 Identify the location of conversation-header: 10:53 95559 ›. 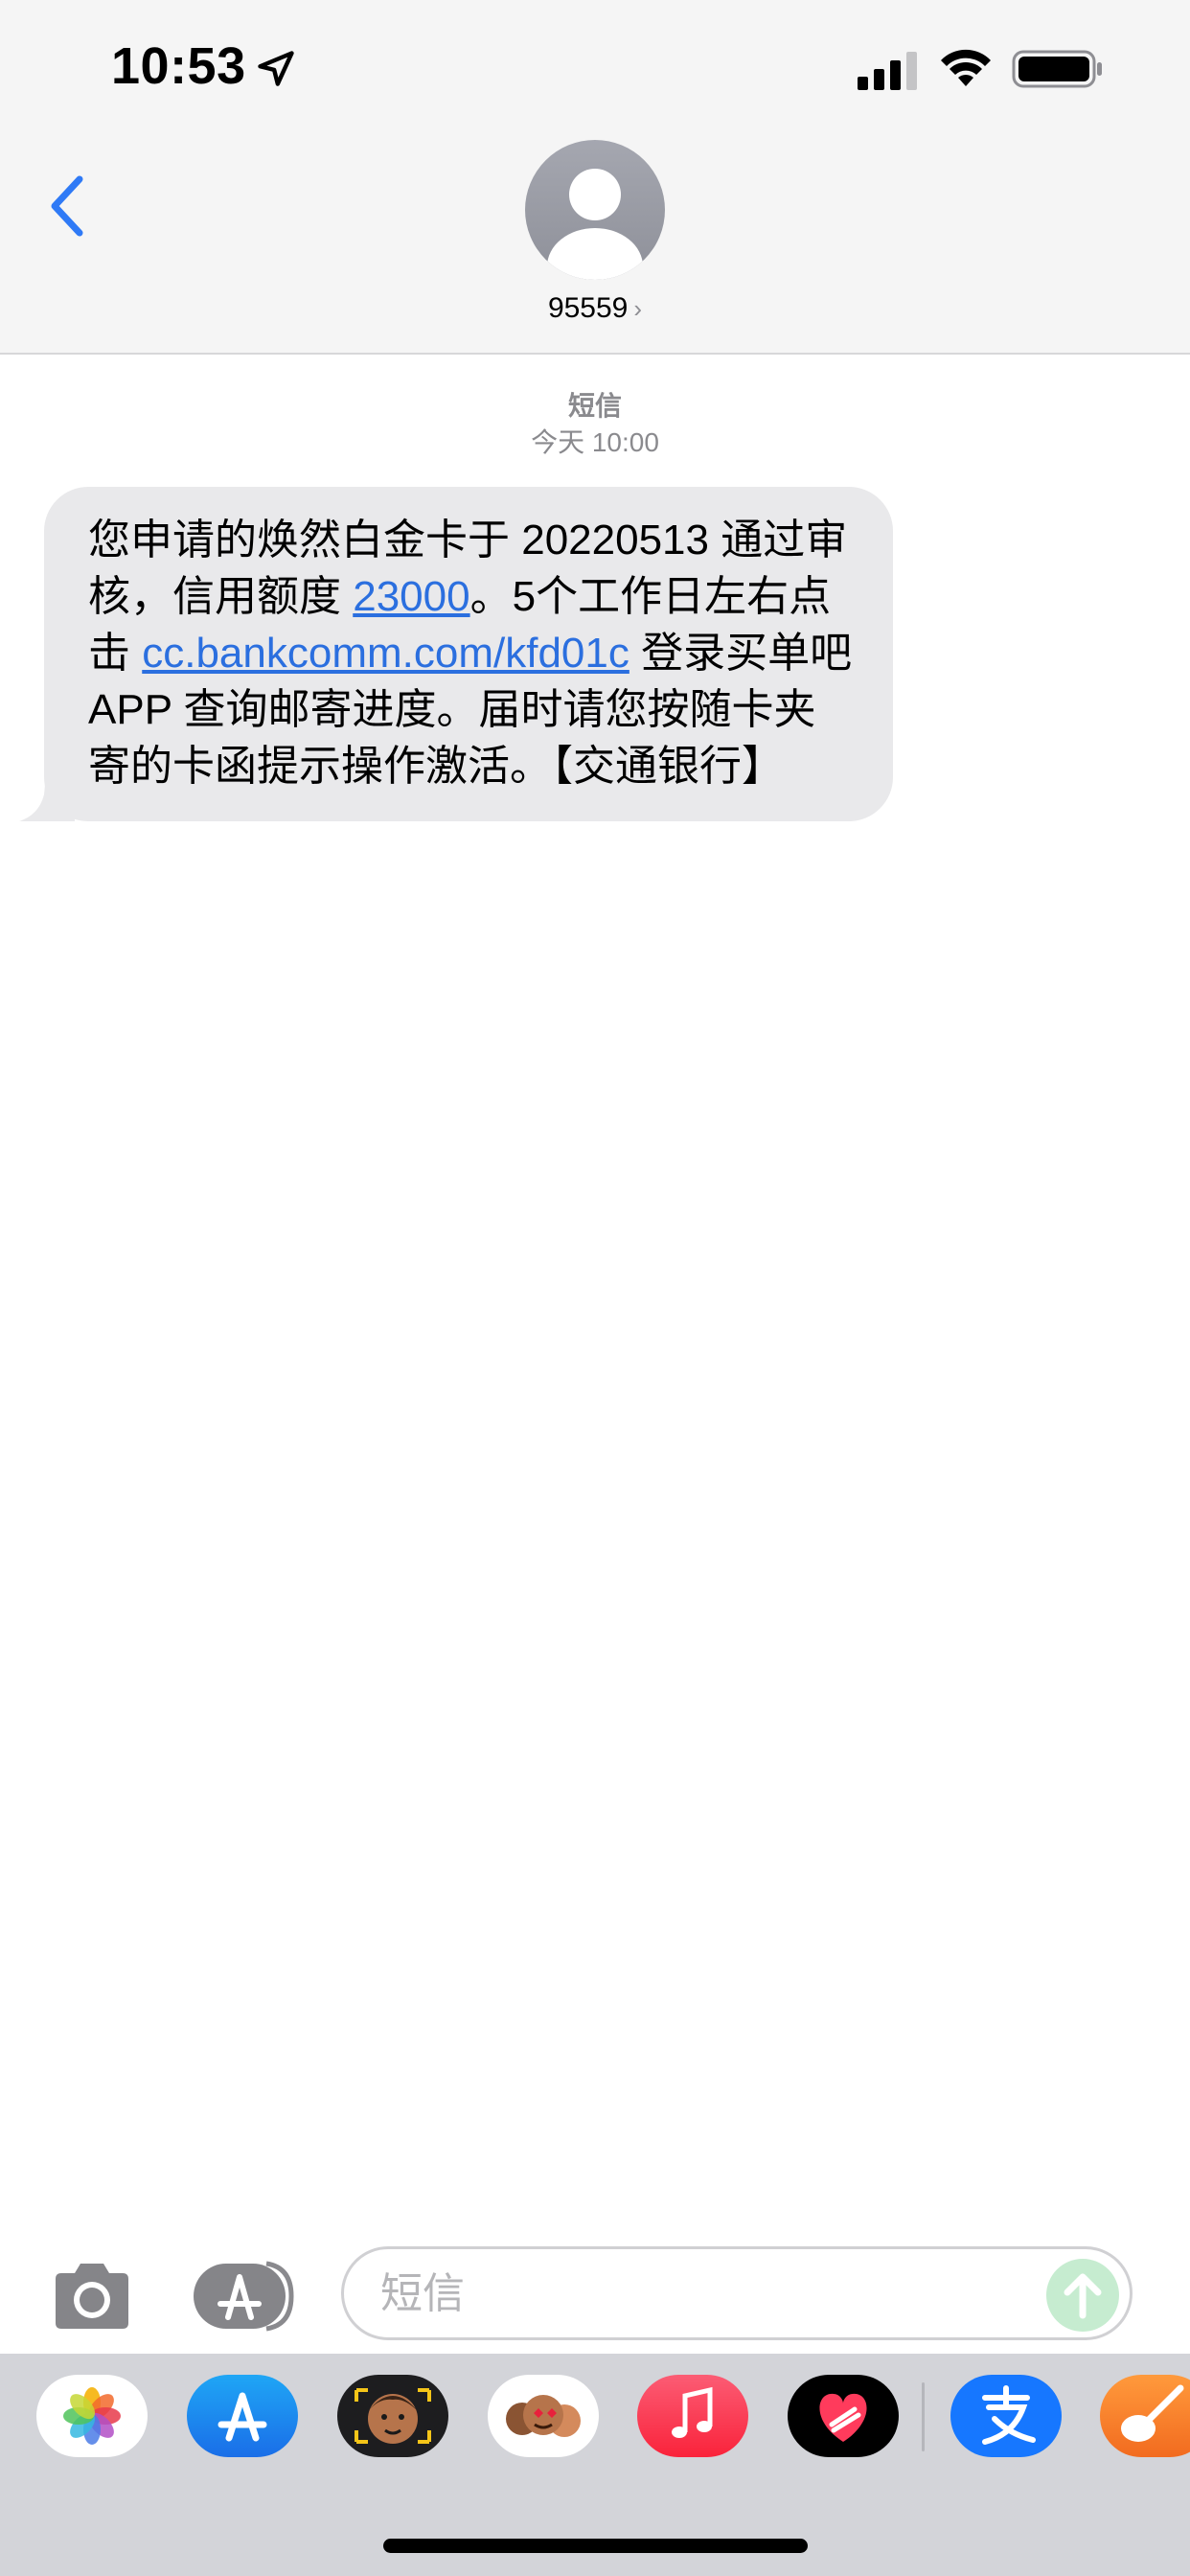
(595, 177).